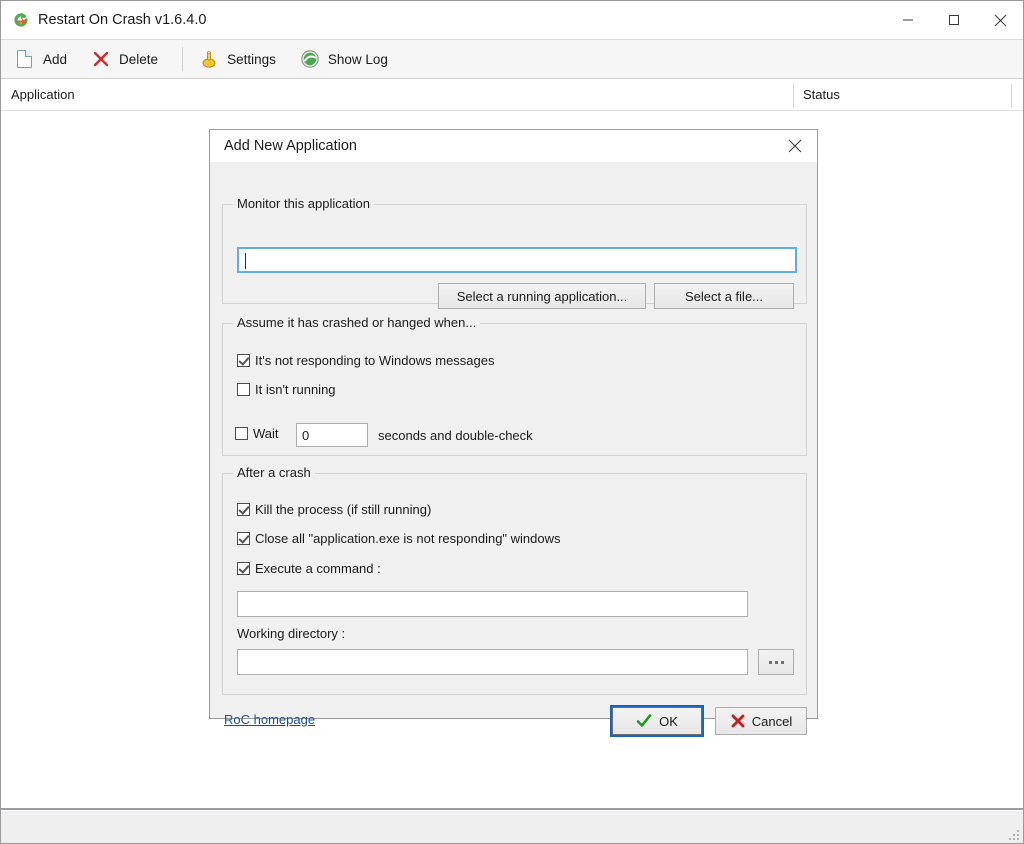 The image size is (1024, 844). I want to click on checkbox-kill-process-label: Kill the process (if still running), so click(343, 509).